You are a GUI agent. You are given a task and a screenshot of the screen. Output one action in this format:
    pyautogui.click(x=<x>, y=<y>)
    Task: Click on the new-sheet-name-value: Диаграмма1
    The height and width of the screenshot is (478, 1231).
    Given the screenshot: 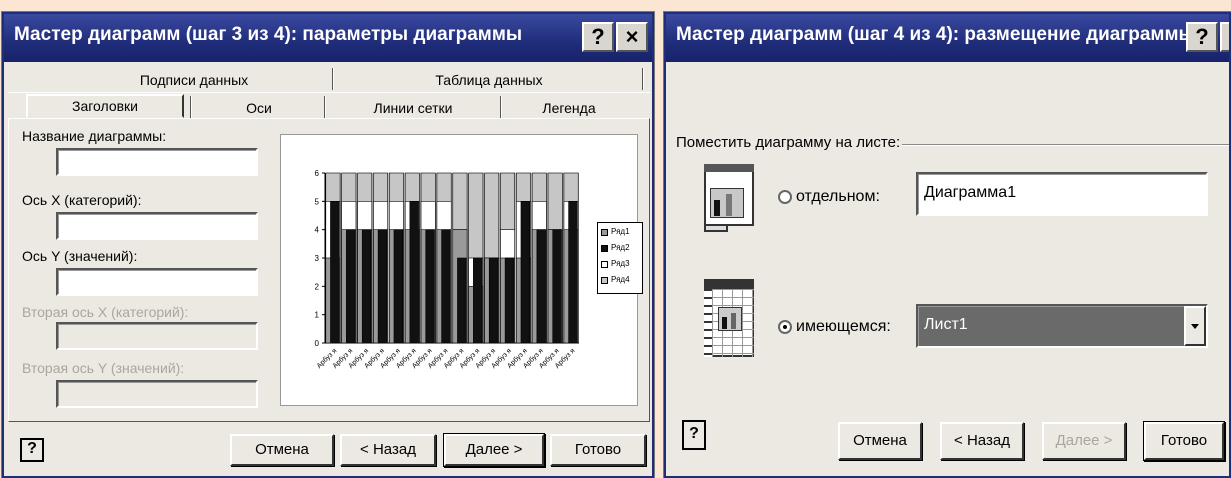 What is the action you would take?
    pyautogui.click(x=970, y=192)
    